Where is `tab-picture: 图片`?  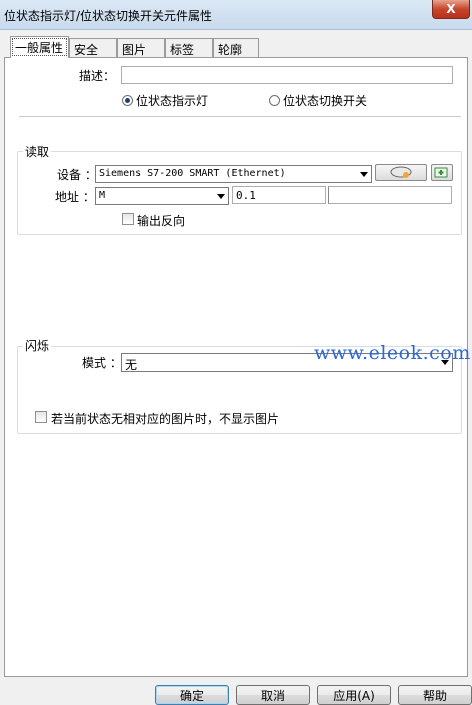 tab-picture: 图片 is located at coordinates (141, 47).